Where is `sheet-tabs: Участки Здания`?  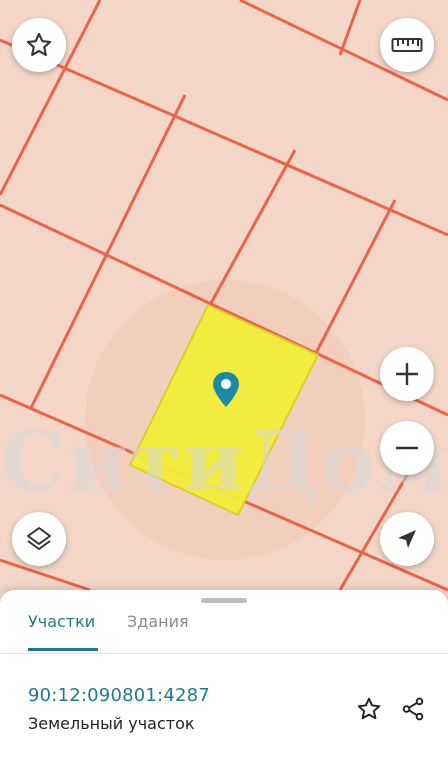
sheet-tabs: Участки Здания is located at coordinates (224, 630).